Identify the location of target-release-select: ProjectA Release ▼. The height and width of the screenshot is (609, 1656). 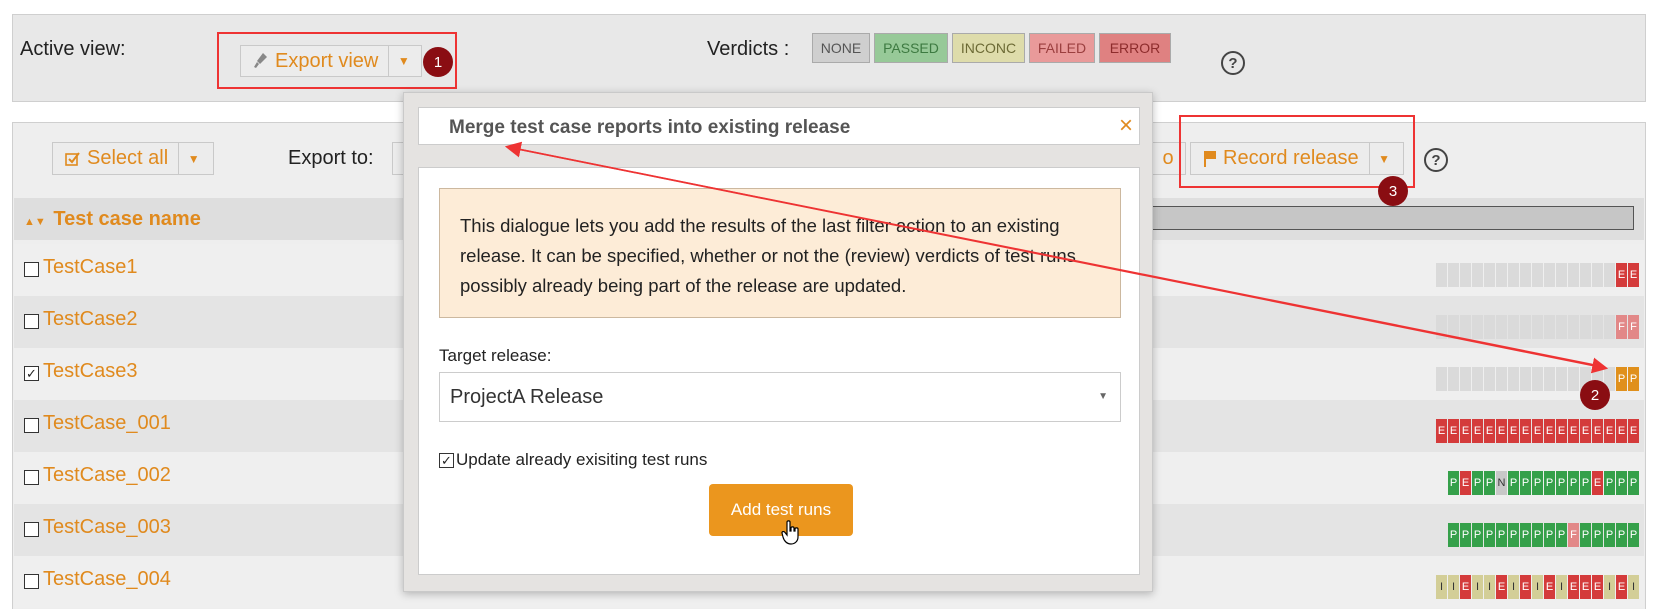
(780, 397).